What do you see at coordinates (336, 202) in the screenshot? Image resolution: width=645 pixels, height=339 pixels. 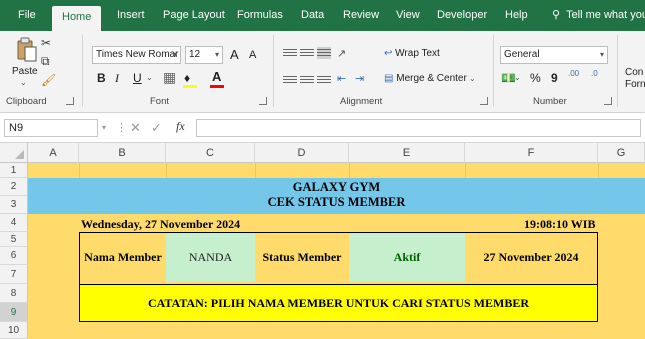 I see `sheet-subtitle: CEK STATUS MEMBER` at bounding box center [336, 202].